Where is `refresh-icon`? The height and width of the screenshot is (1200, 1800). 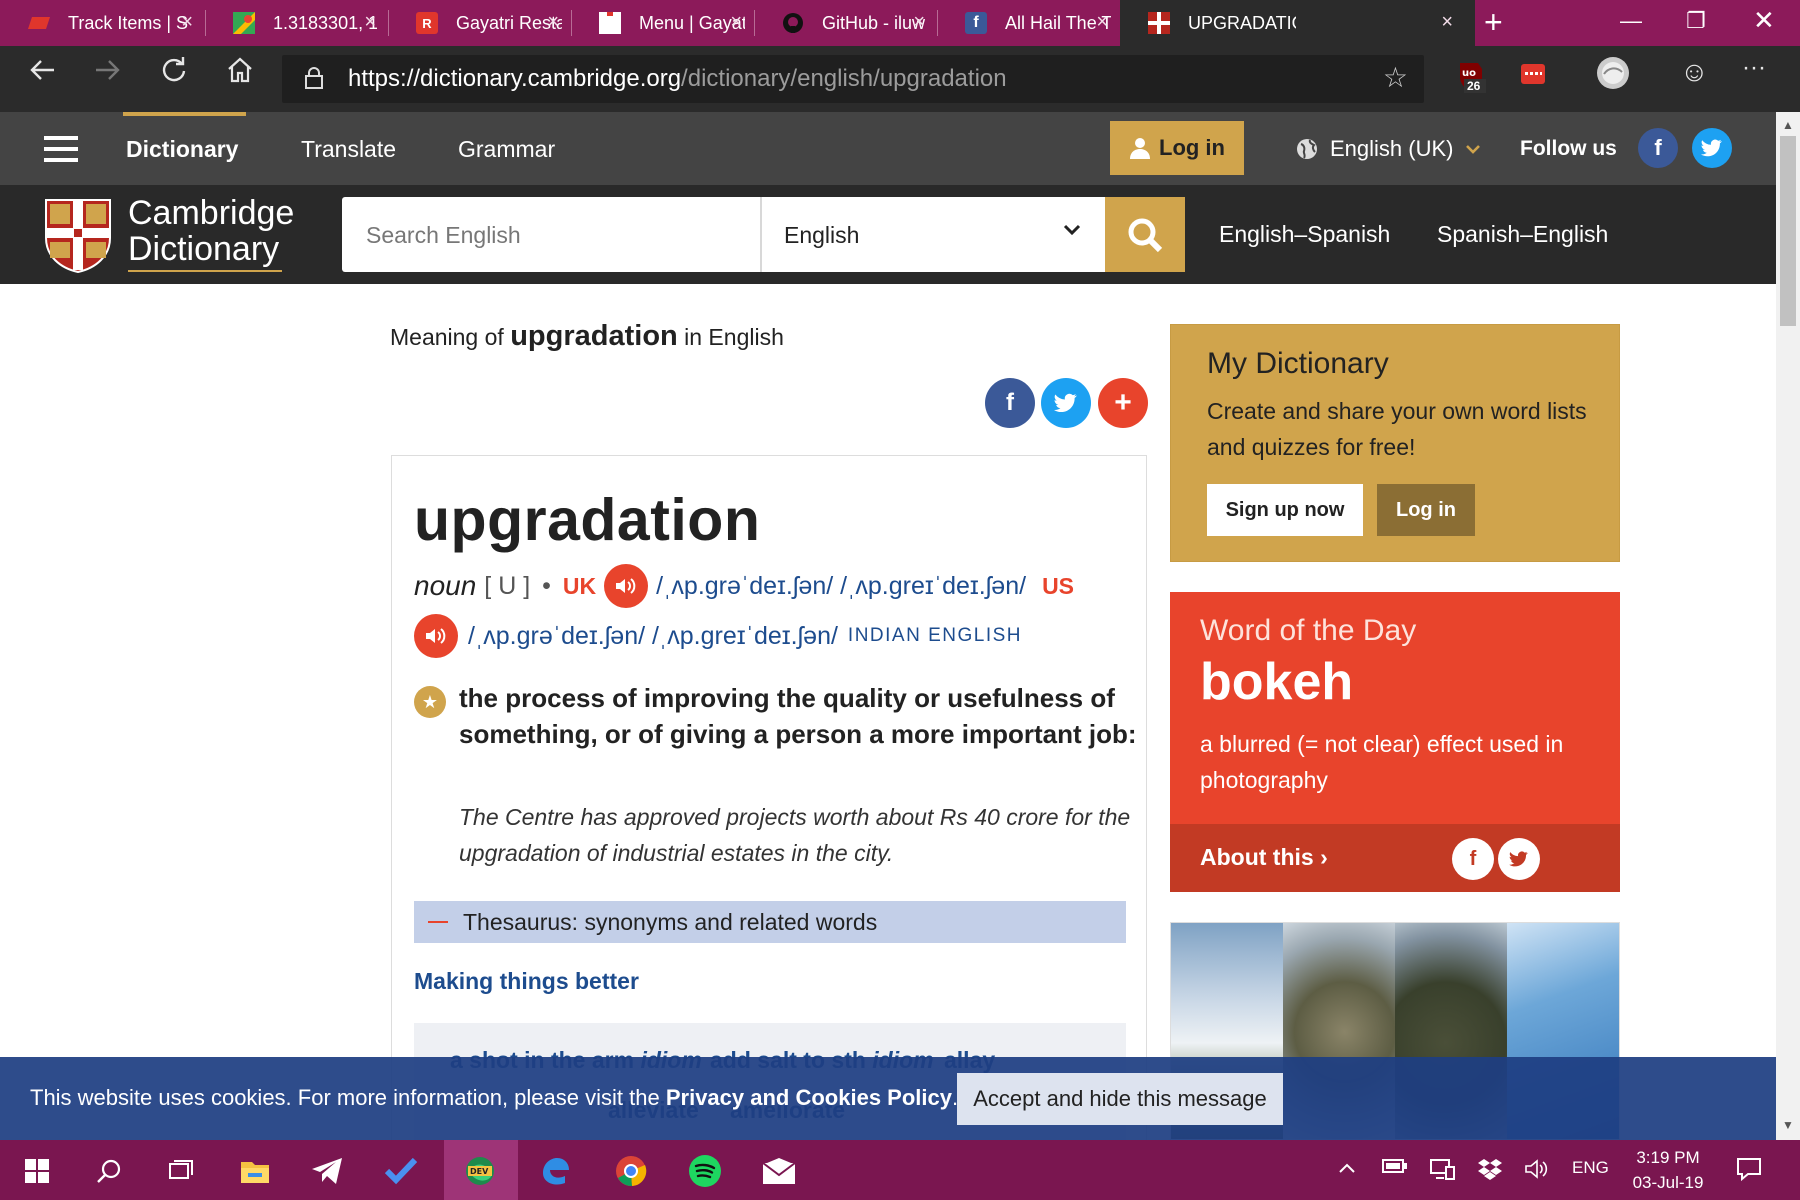 refresh-icon is located at coordinates (174, 74).